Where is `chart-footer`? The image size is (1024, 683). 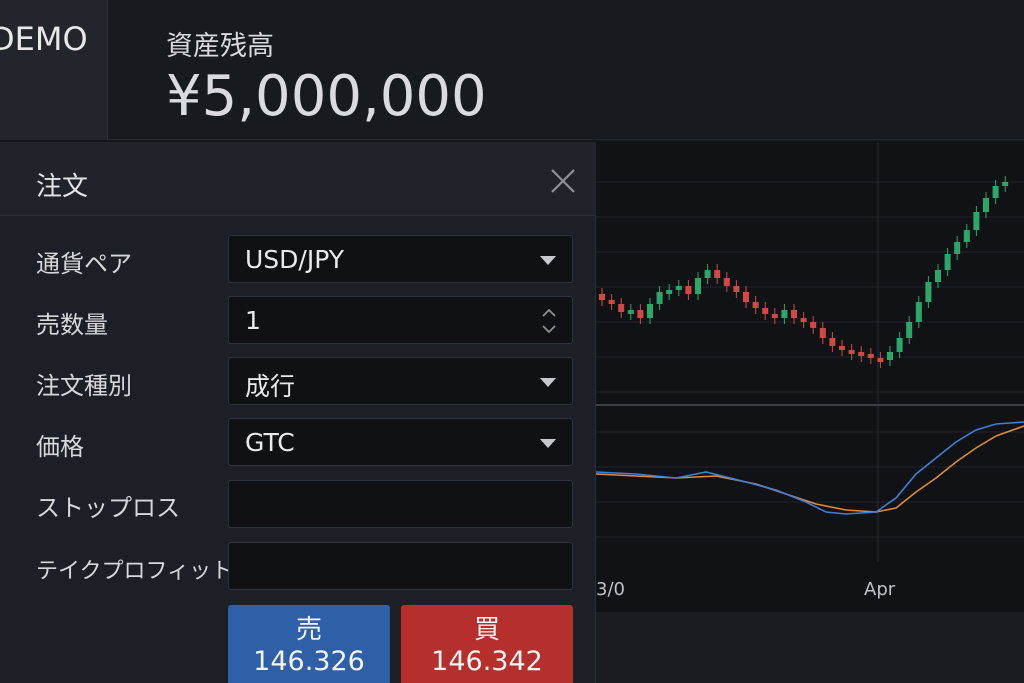 chart-footer is located at coordinates (810, 647).